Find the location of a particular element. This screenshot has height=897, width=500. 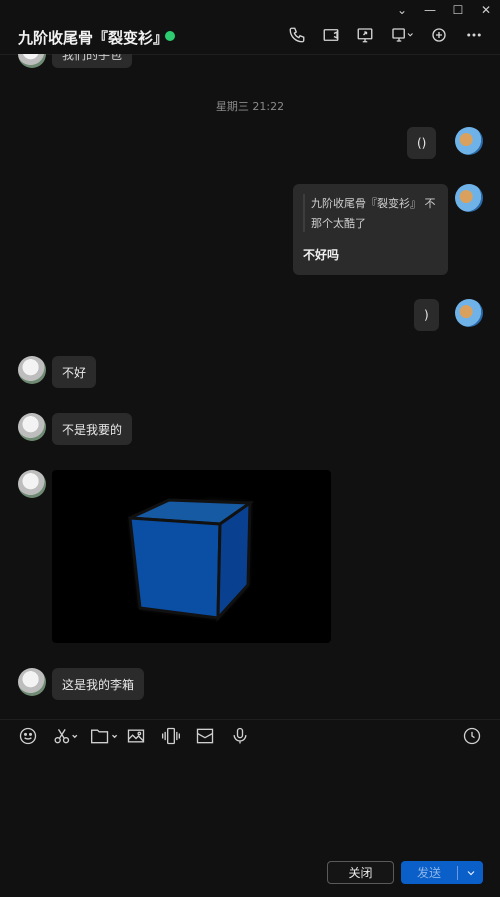

message-bubble: ) is located at coordinates (426, 315).